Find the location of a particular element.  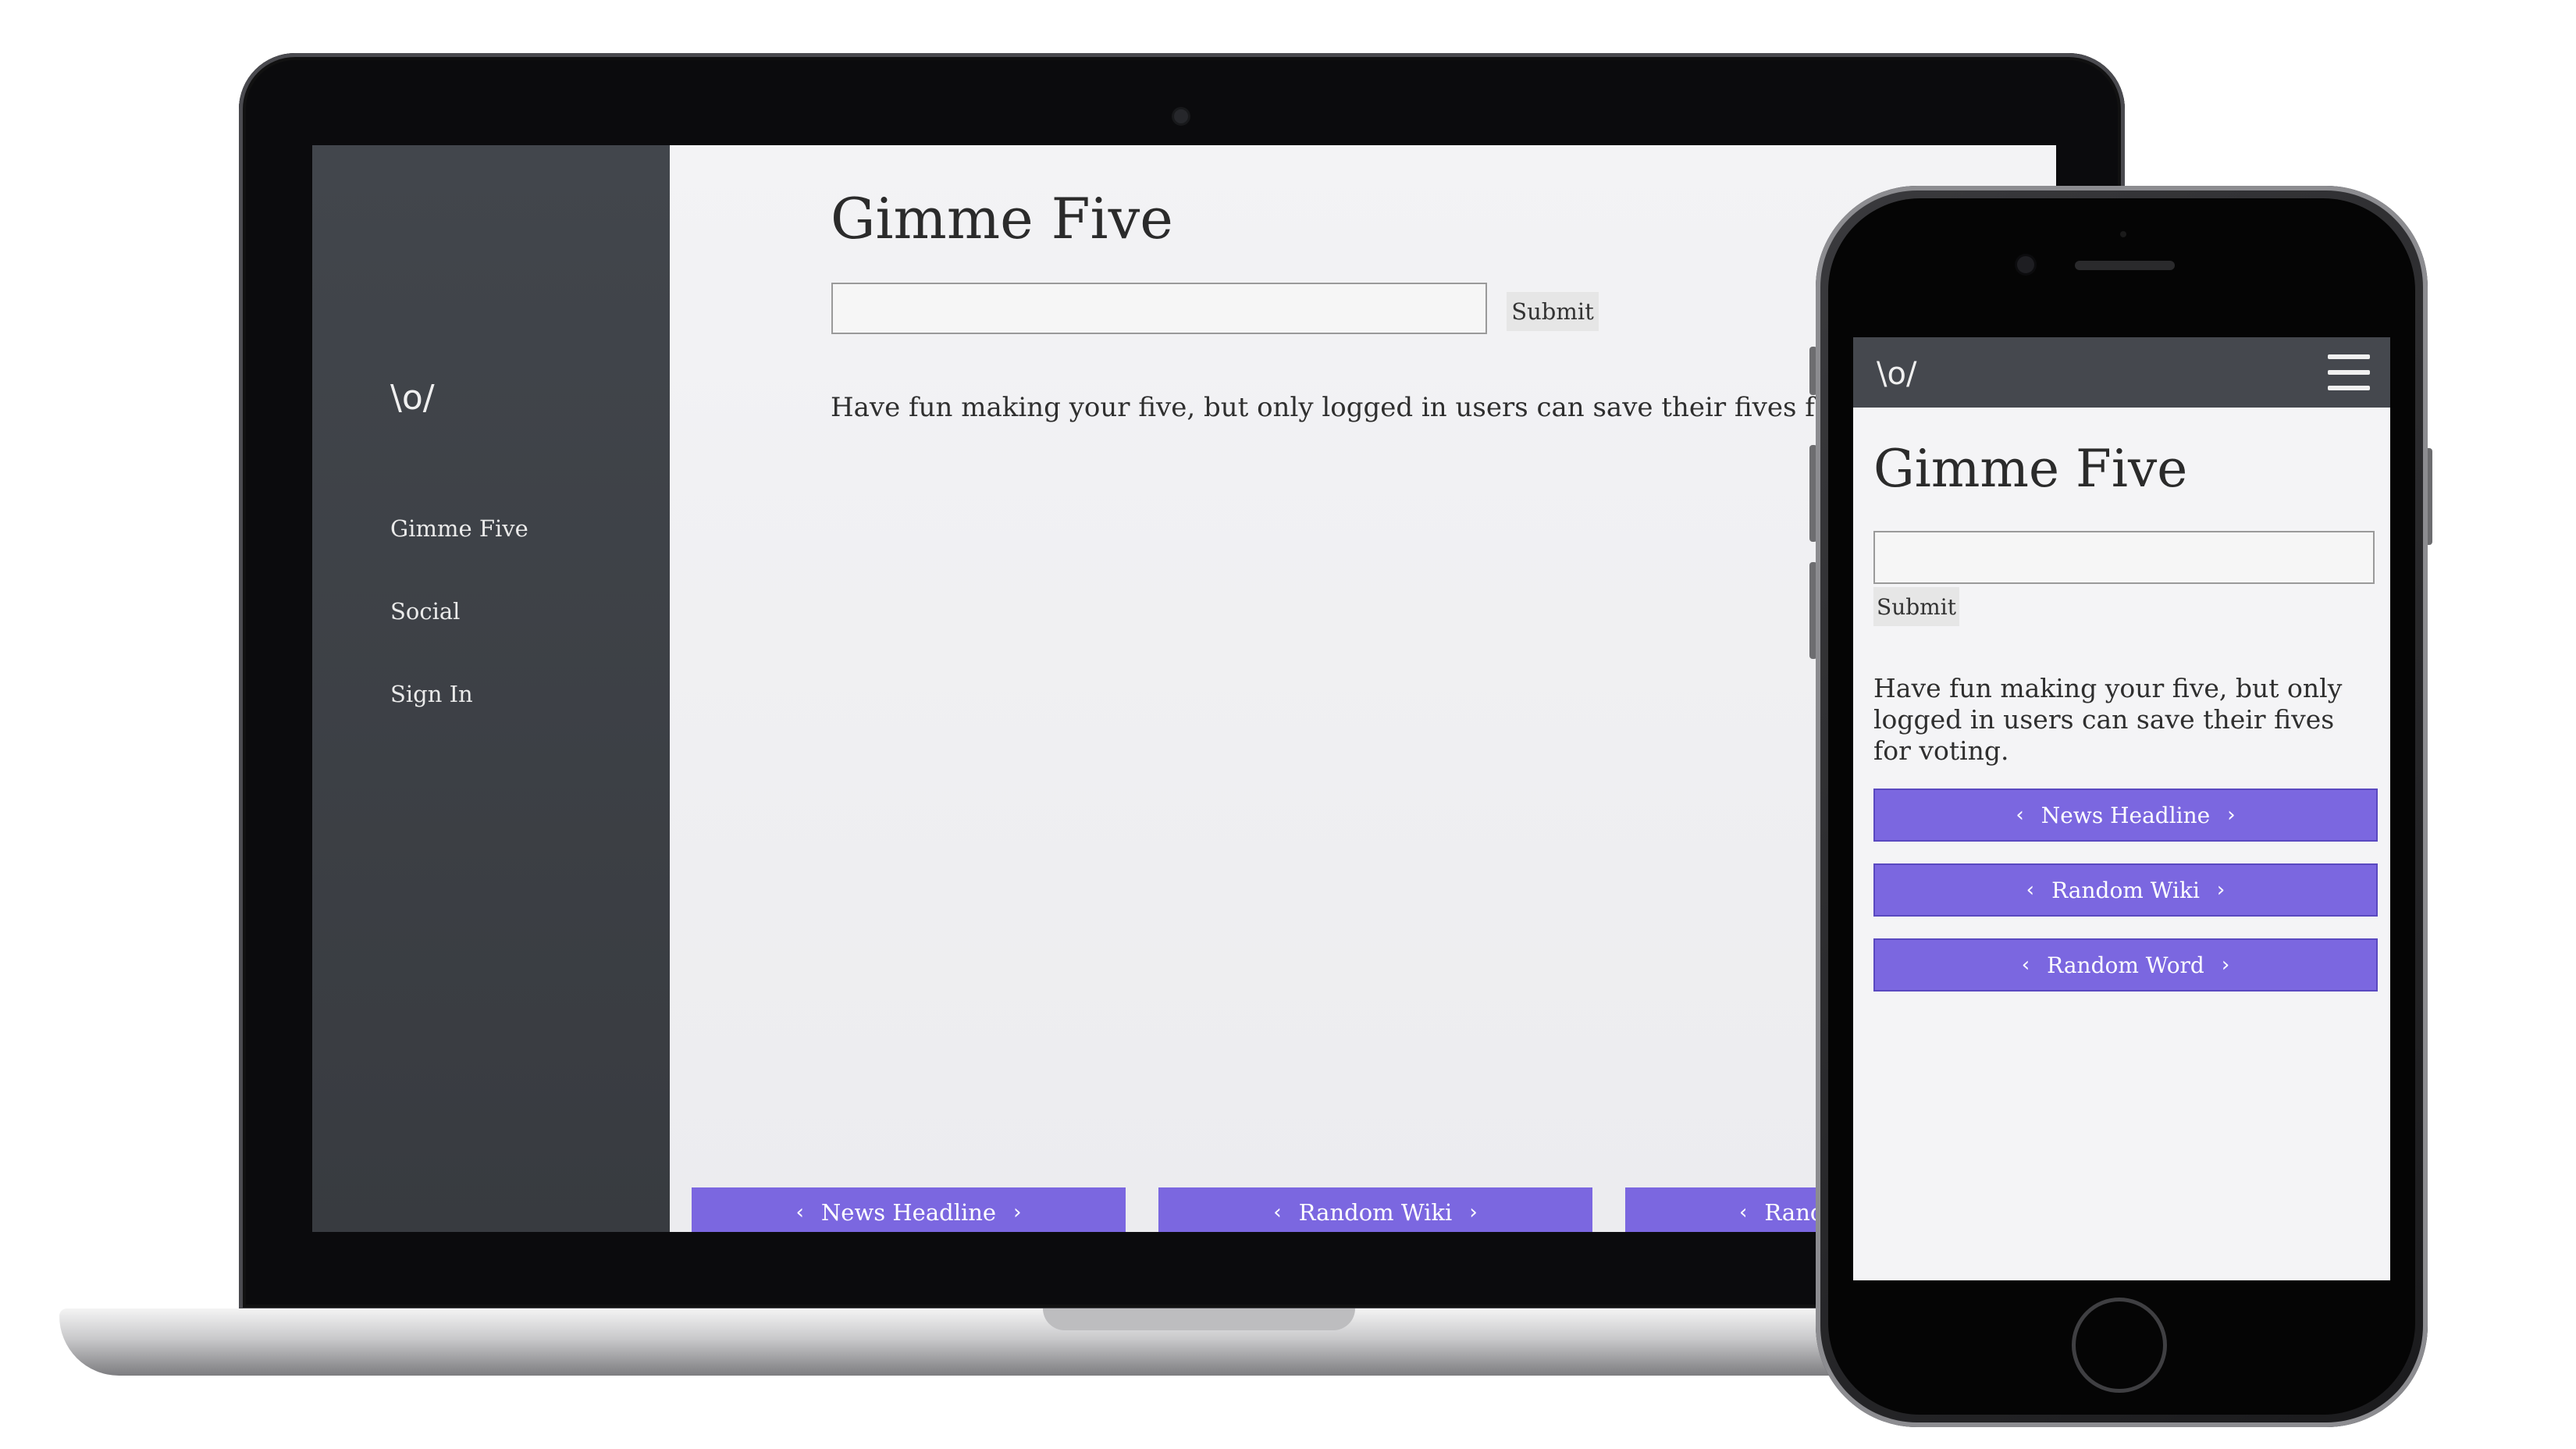

news-headline-label: News Headline is located at coordinates (909, 1212).